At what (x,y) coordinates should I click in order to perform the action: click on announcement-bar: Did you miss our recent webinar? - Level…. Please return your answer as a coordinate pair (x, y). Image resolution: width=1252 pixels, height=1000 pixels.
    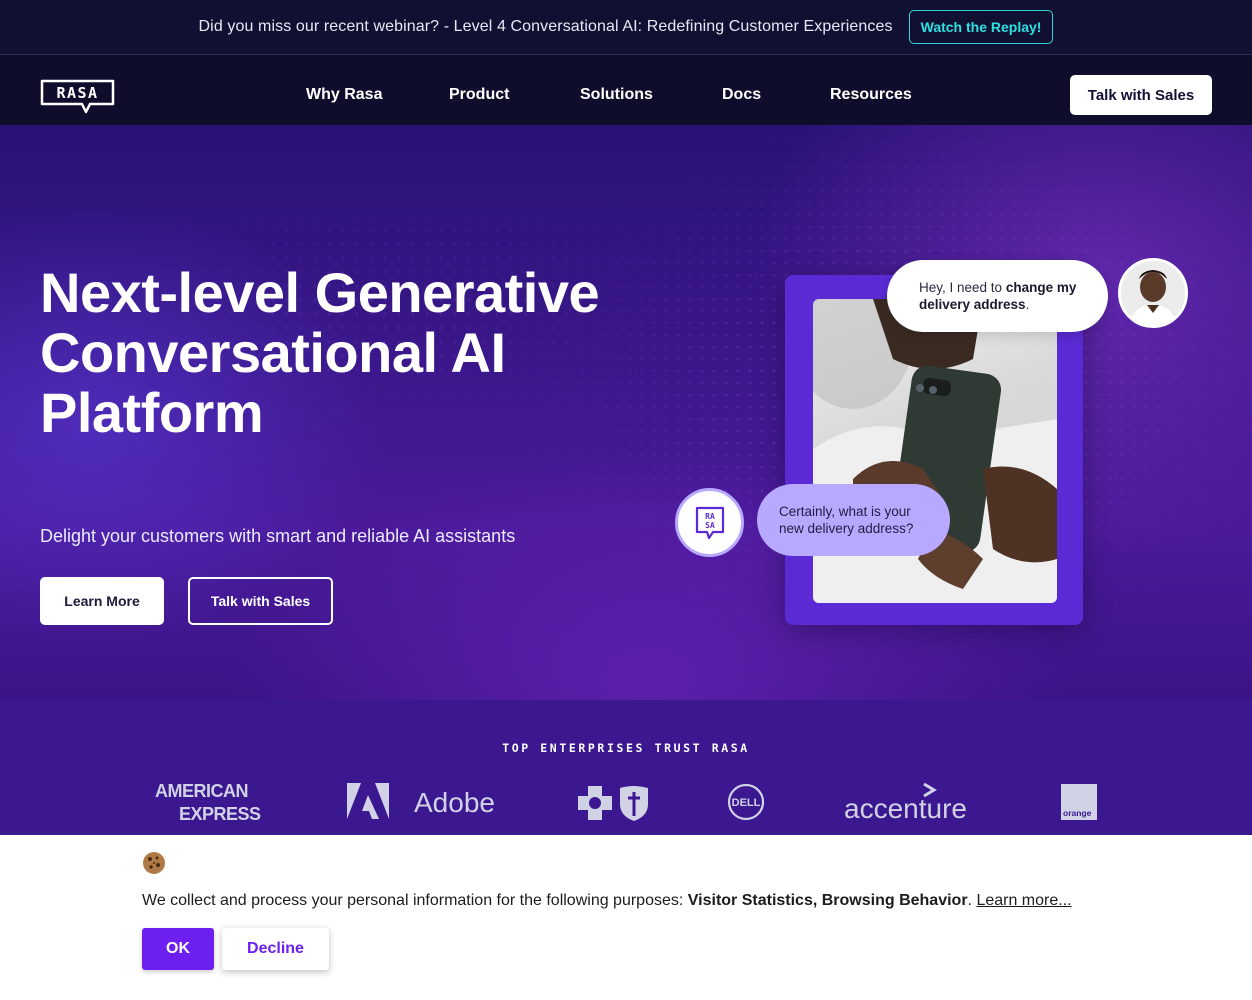
    Looking at the image, I should click on (626, 27).